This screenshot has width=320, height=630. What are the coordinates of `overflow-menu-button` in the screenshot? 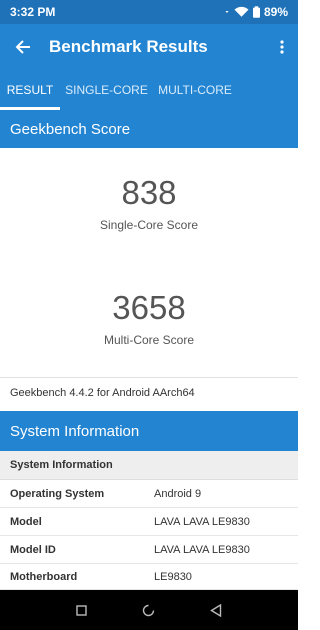 It's located at (282, 47).